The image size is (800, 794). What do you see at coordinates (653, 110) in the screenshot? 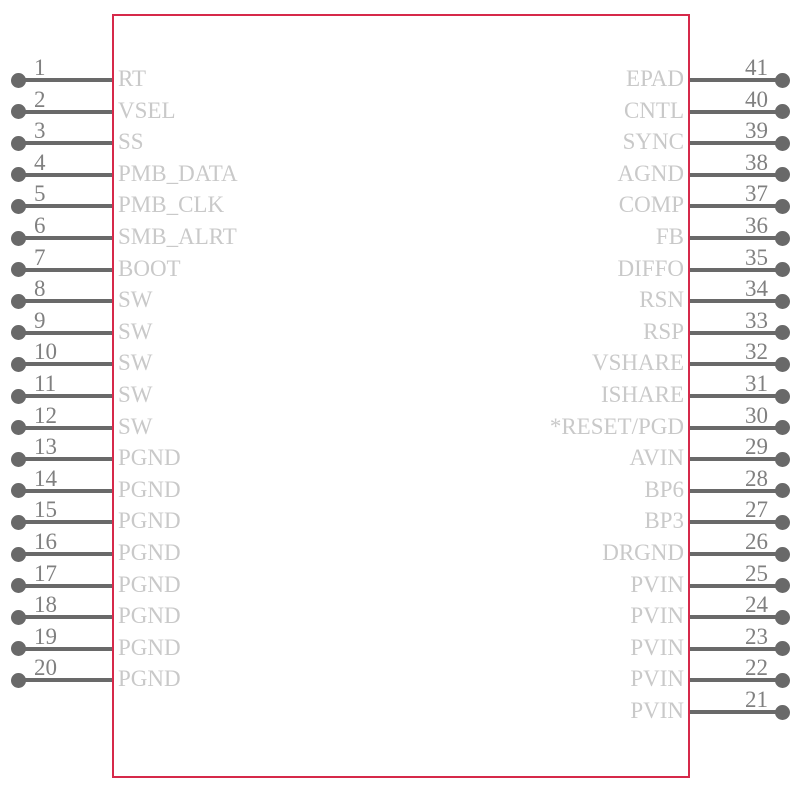
I see `pin-label: CNTL` at bounding box center [653, 110].